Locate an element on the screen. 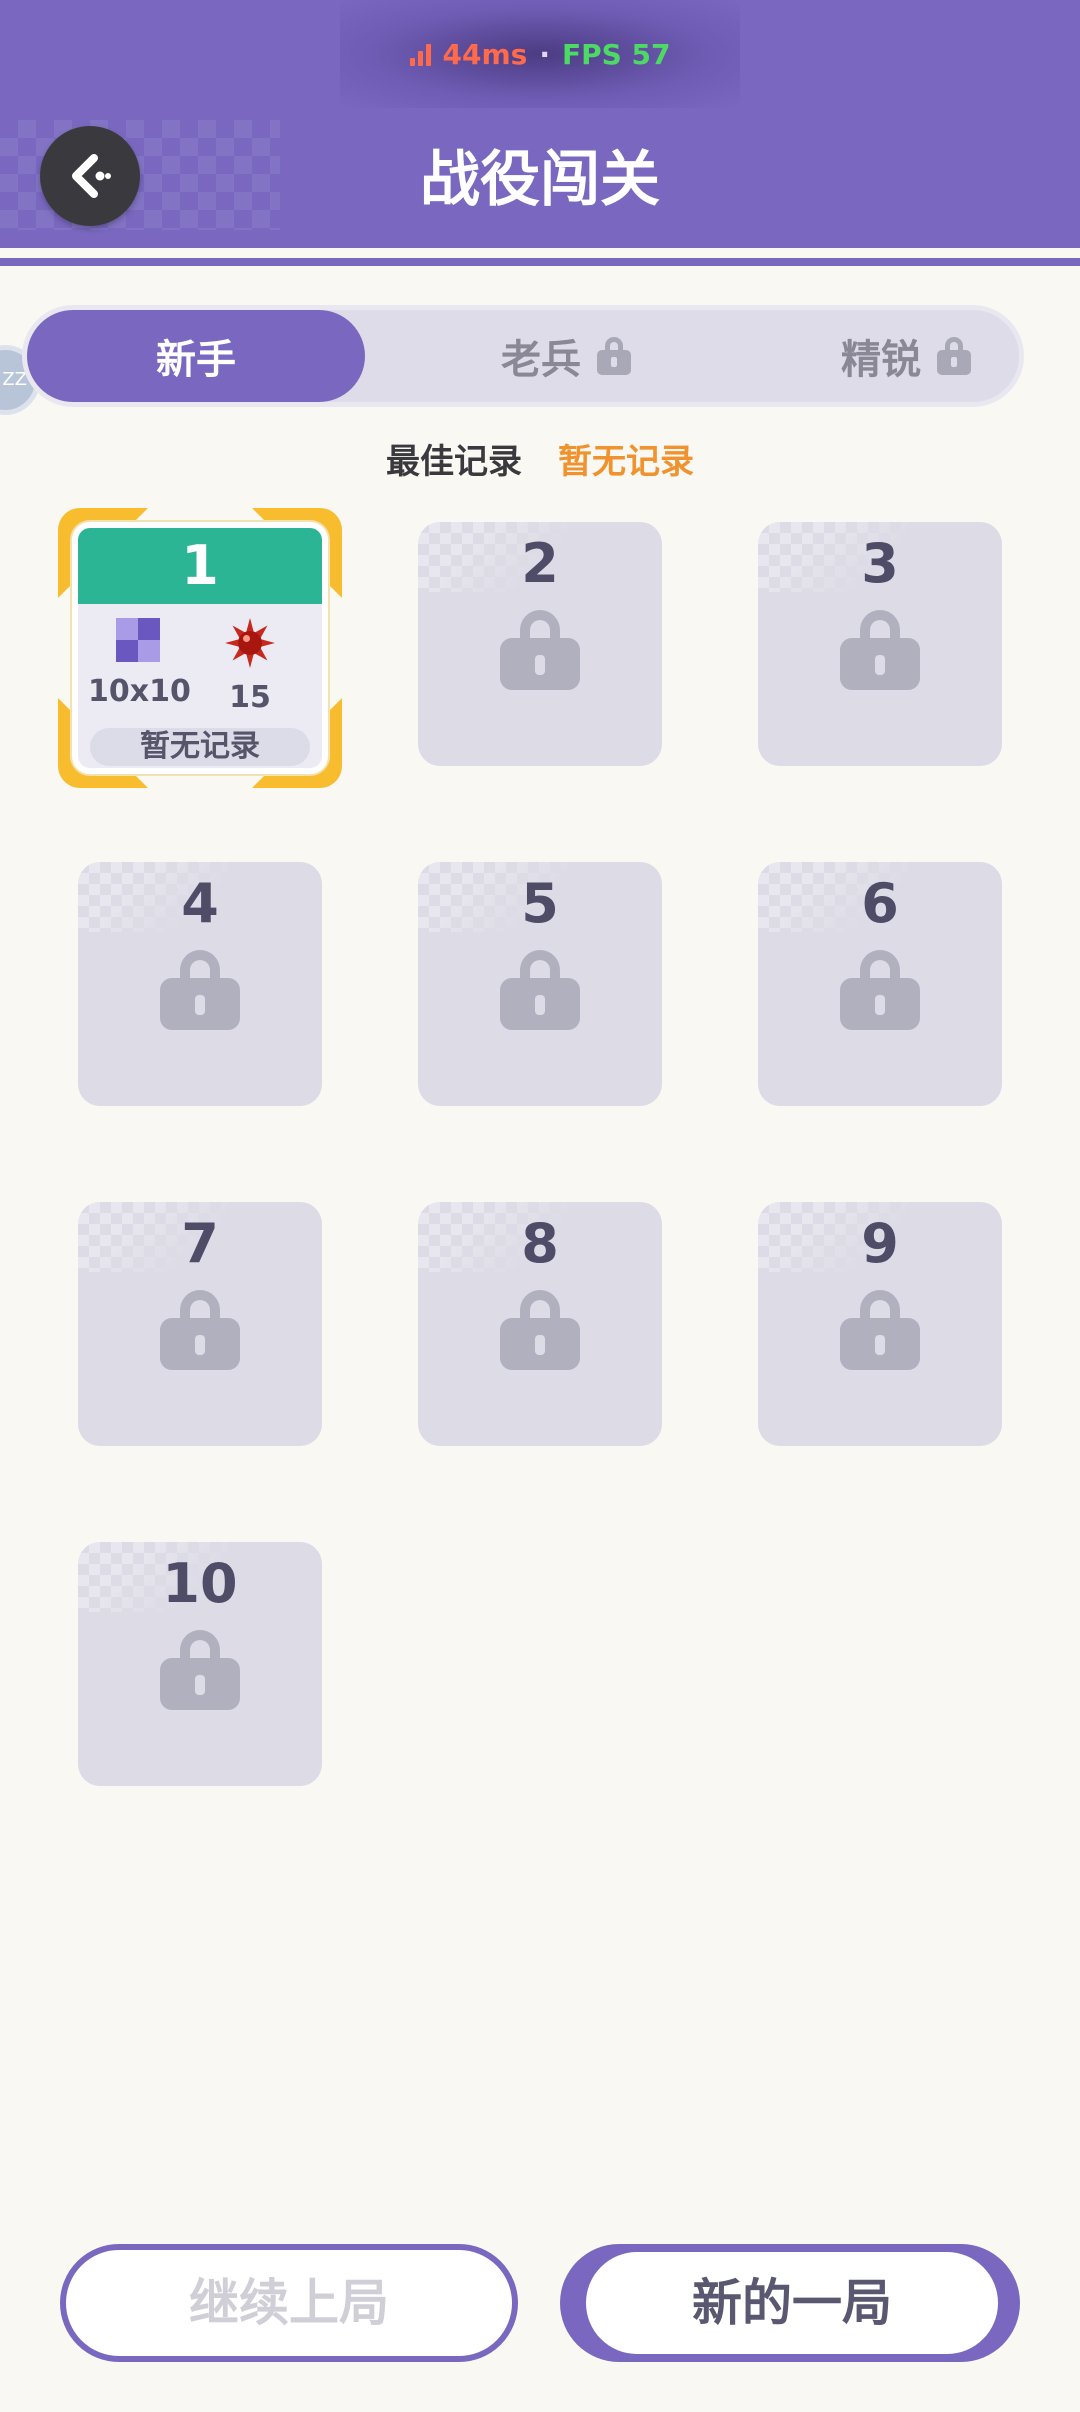  tab-label: 老兵 is located at coordinates (541, 360).